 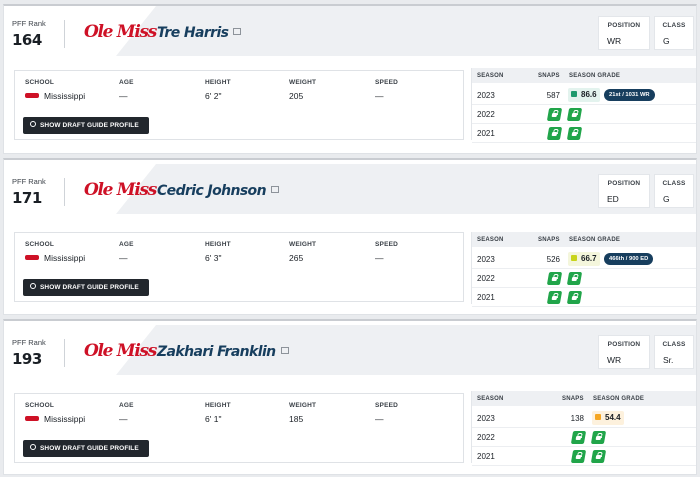 What do you see at coordinates (213, 96) in the screenshot?
I see `height-value: 6' 2"` at bounding box center [213, 96].